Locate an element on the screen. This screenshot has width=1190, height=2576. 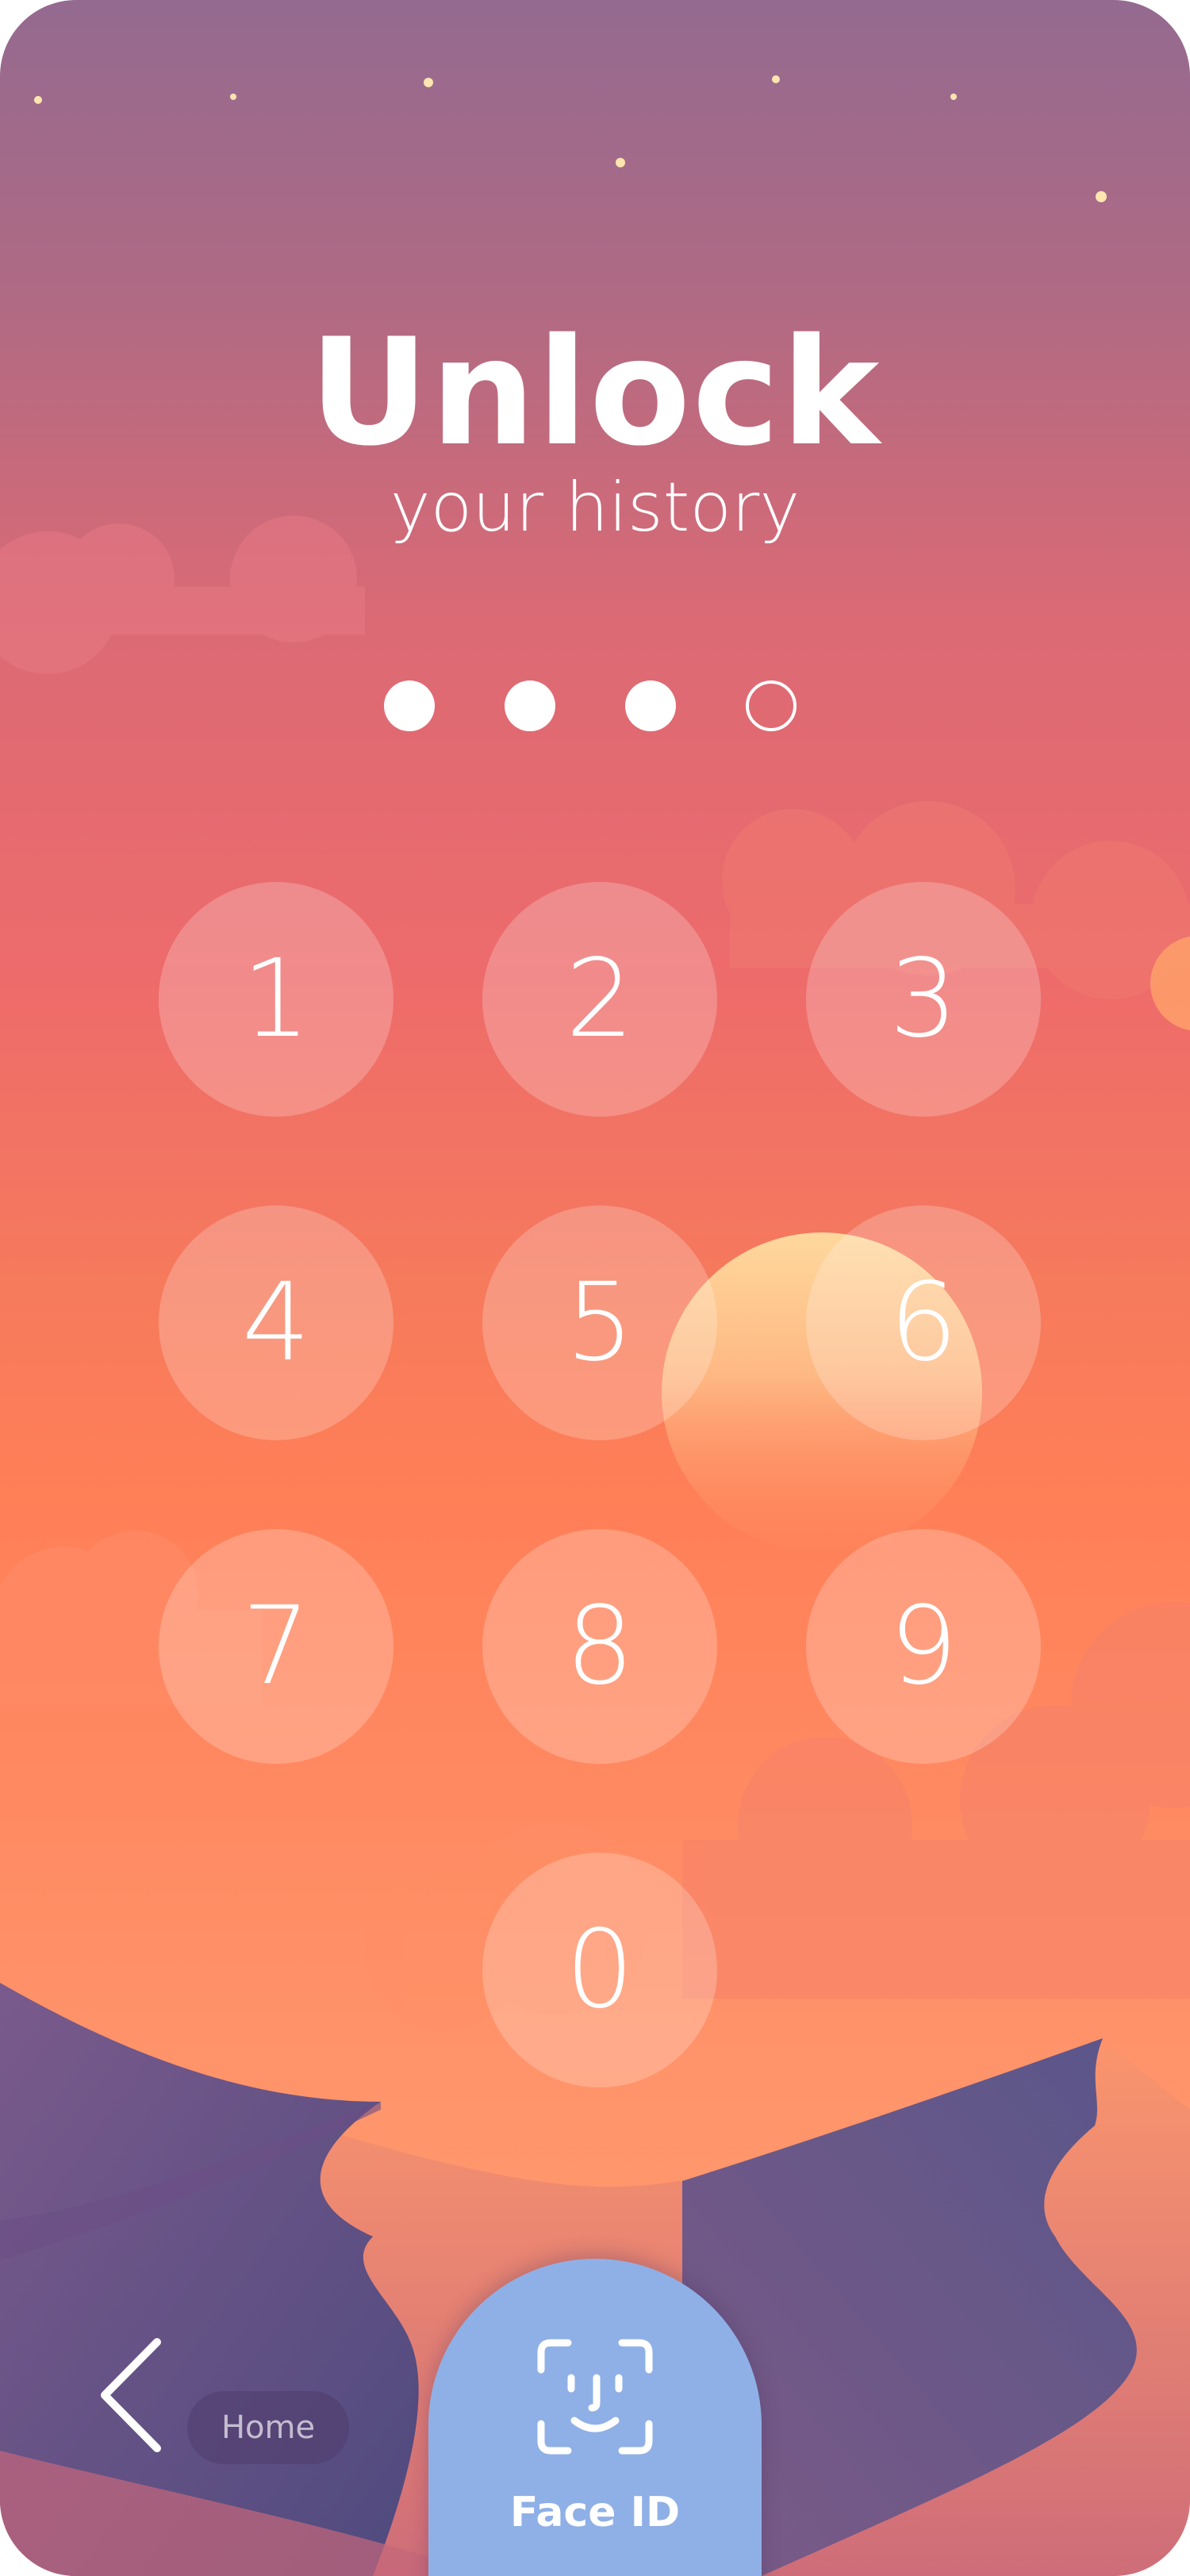
pin-dot-empty is located at coordinates (771, 706).